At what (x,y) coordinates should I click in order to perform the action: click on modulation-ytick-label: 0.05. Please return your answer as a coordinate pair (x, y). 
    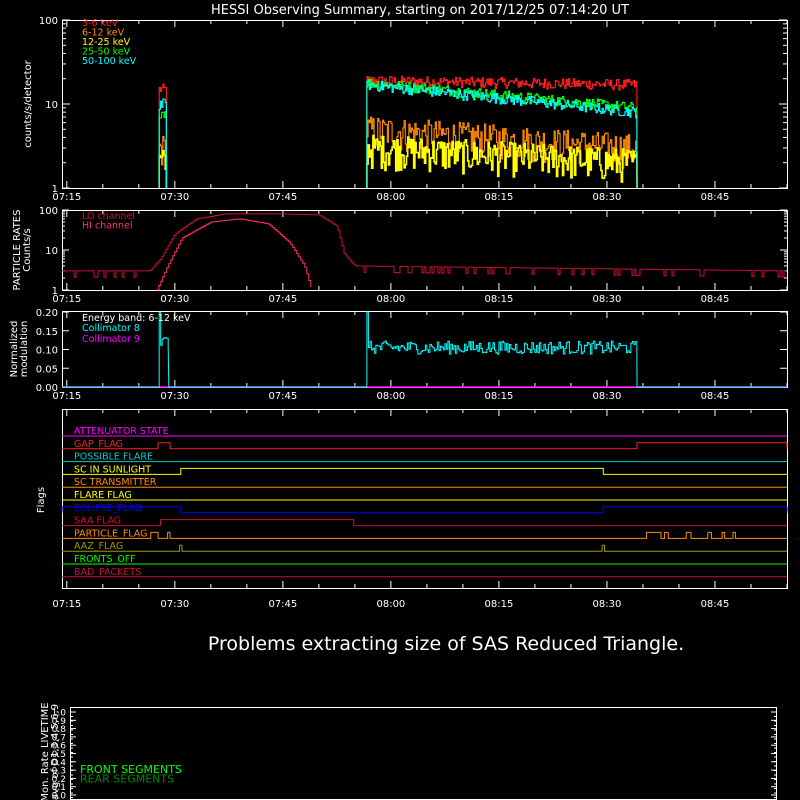
    Looking at the image, I should click on (47, 369).